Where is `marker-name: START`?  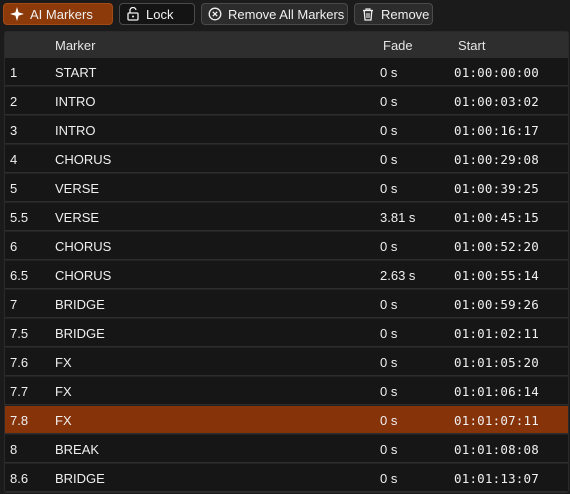 marker-name: START is located at coordinates (76, 72).